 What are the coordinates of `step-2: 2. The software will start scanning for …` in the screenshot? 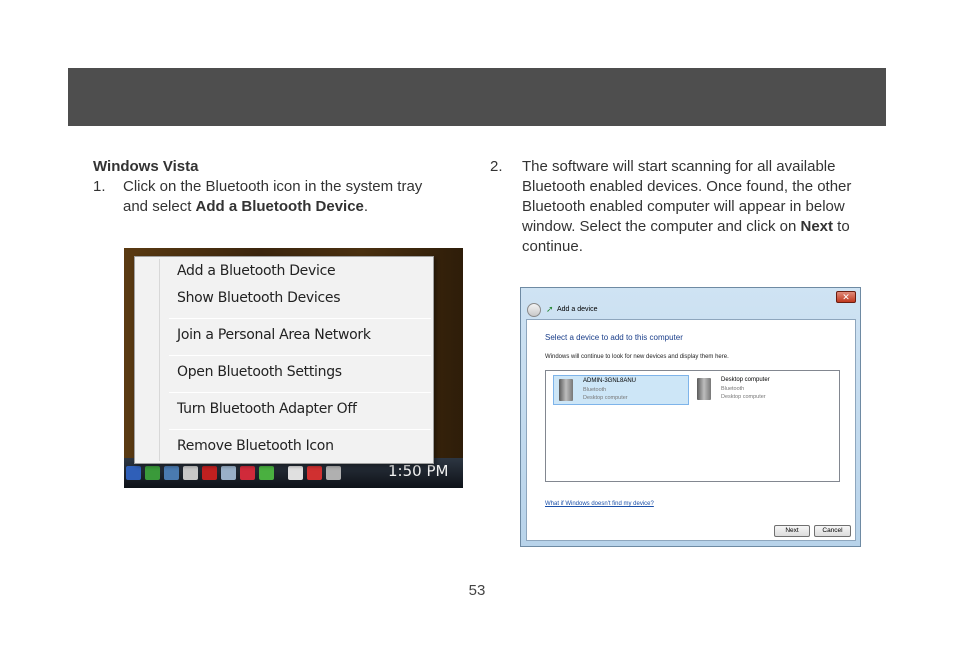 It's located at (680, 207).